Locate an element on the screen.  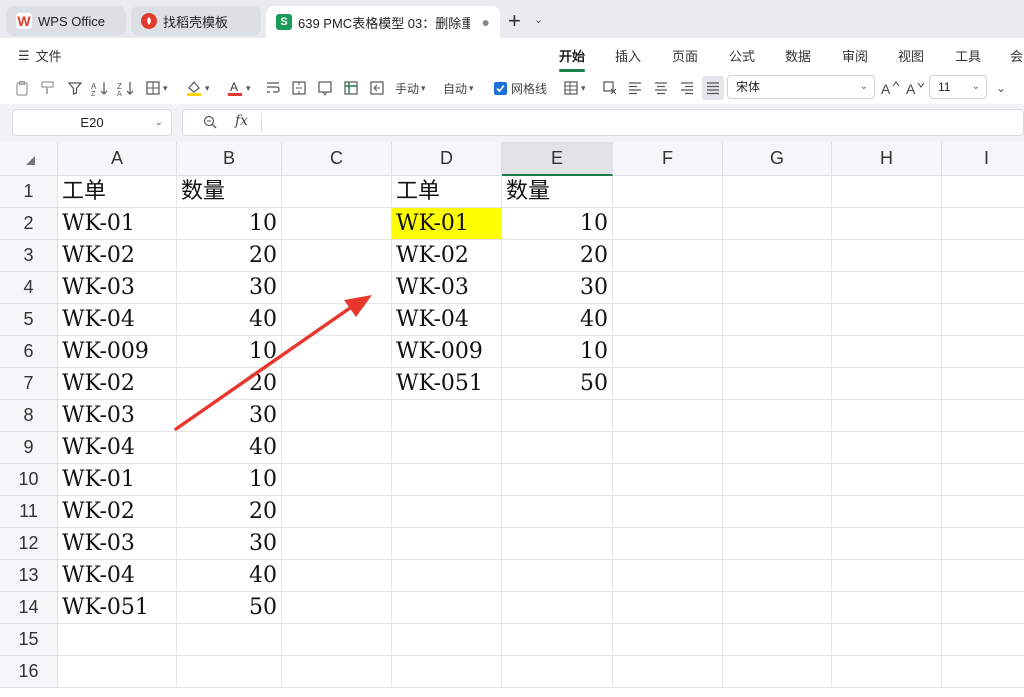
cell-f4 is located at coordinates (668, 288).